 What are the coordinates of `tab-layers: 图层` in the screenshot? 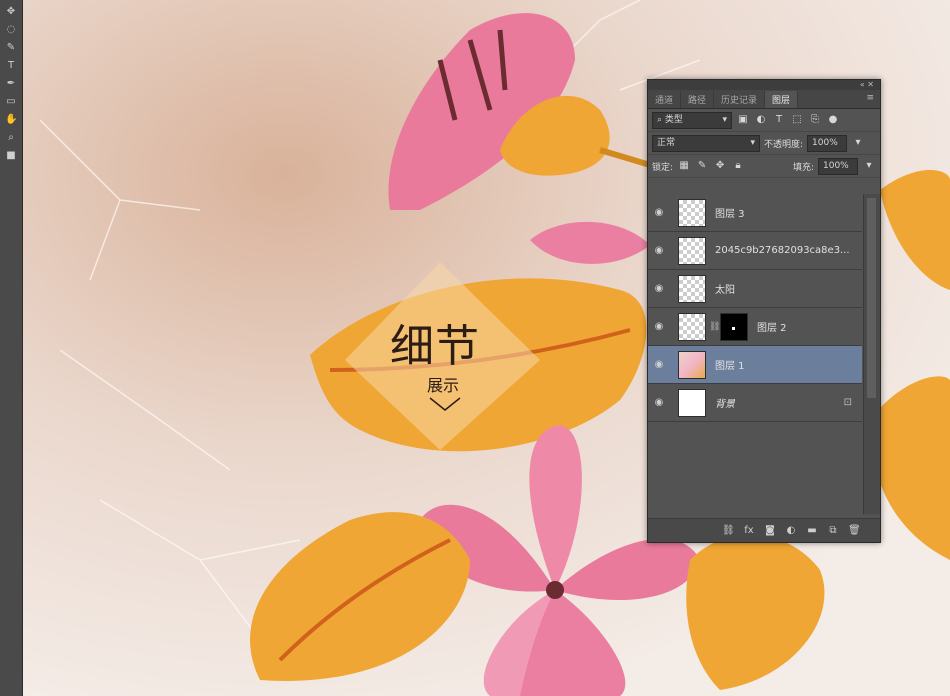 It's located at (782, 99).